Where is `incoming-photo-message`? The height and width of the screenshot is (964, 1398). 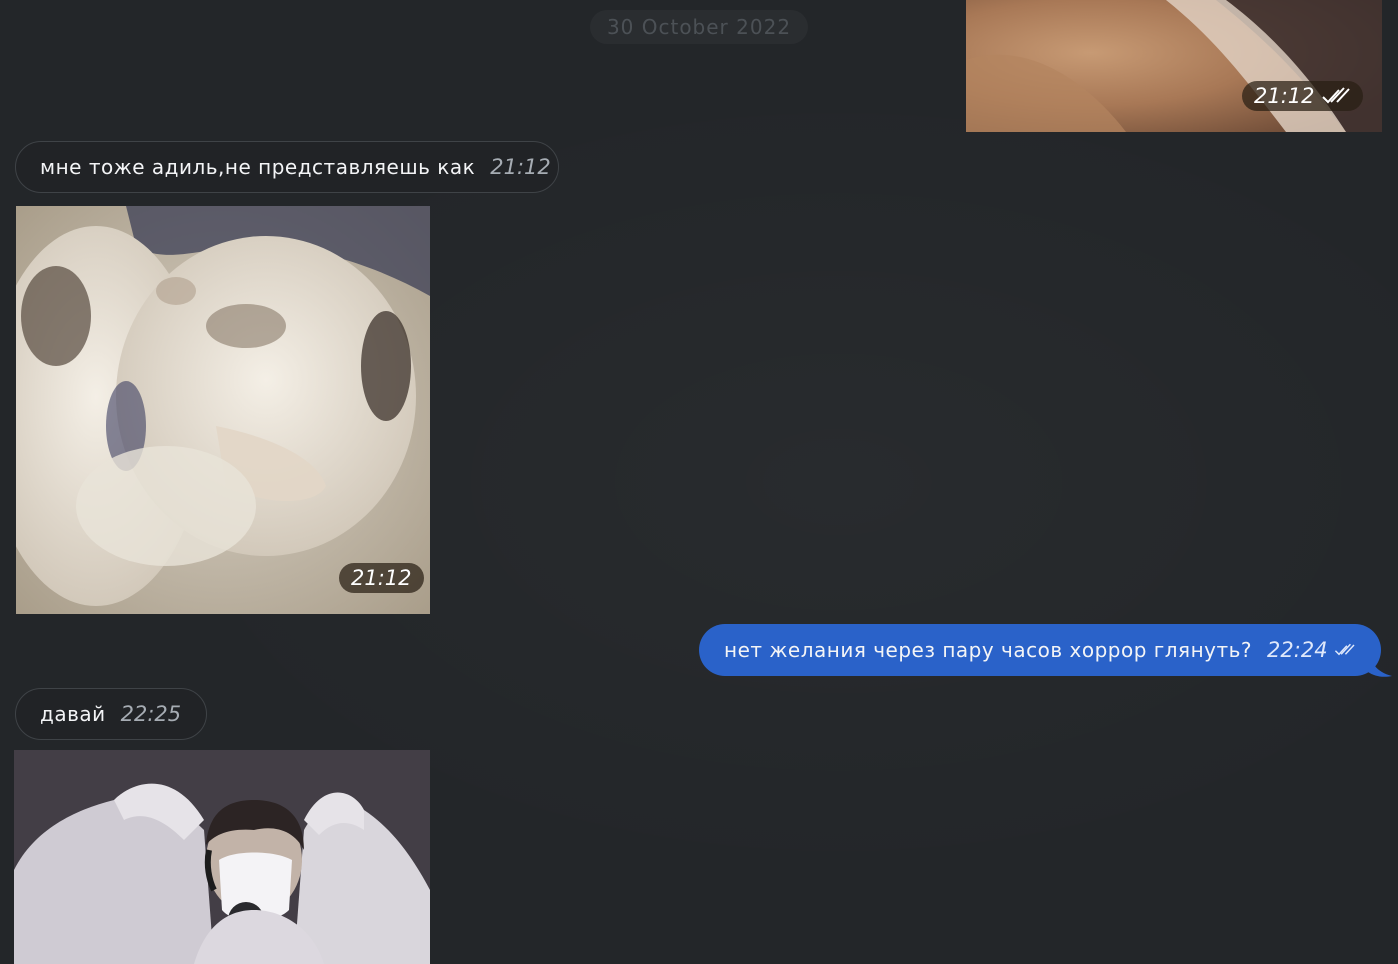
incoming-photo-message is located at coordinates (222, 857).